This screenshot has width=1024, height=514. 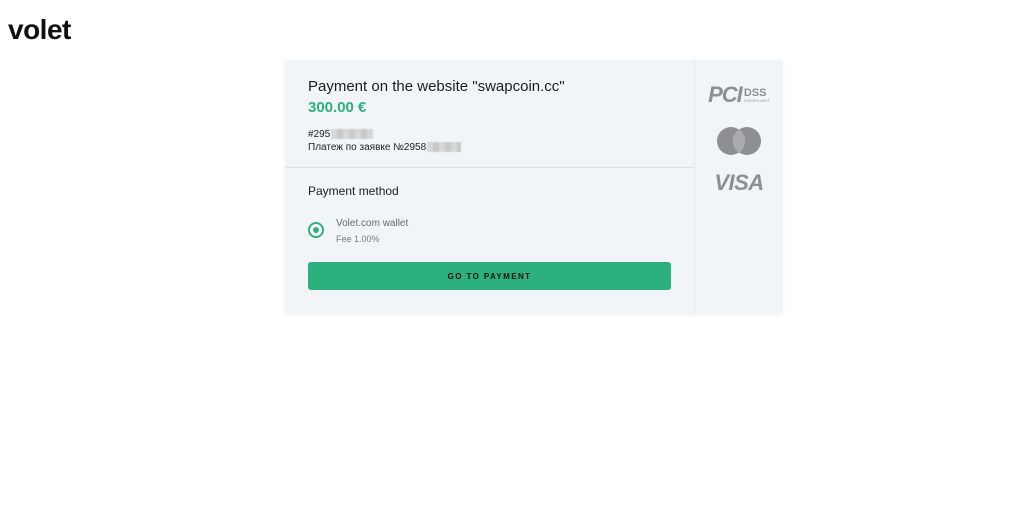 I want to click on payment-method-heading: Payment method, so click(x=353, y=191).